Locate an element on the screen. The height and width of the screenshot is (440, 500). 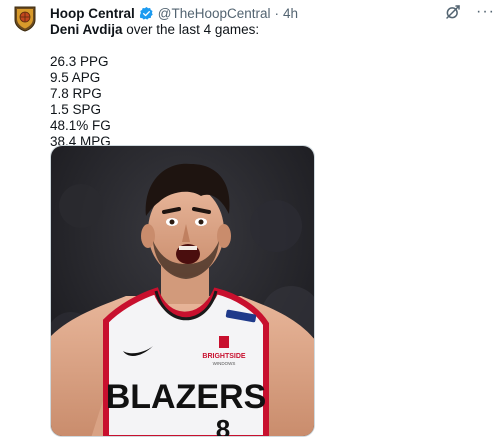
stat-line: 48.1% FG is located at coordinates (80, 125).